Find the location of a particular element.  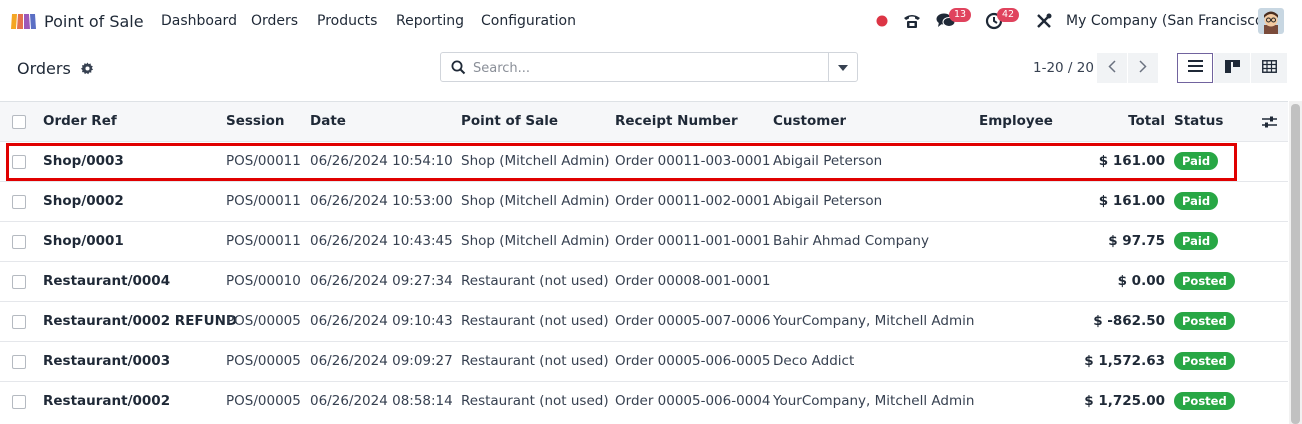

menu-products: Products is located at coordinates (347, 21).